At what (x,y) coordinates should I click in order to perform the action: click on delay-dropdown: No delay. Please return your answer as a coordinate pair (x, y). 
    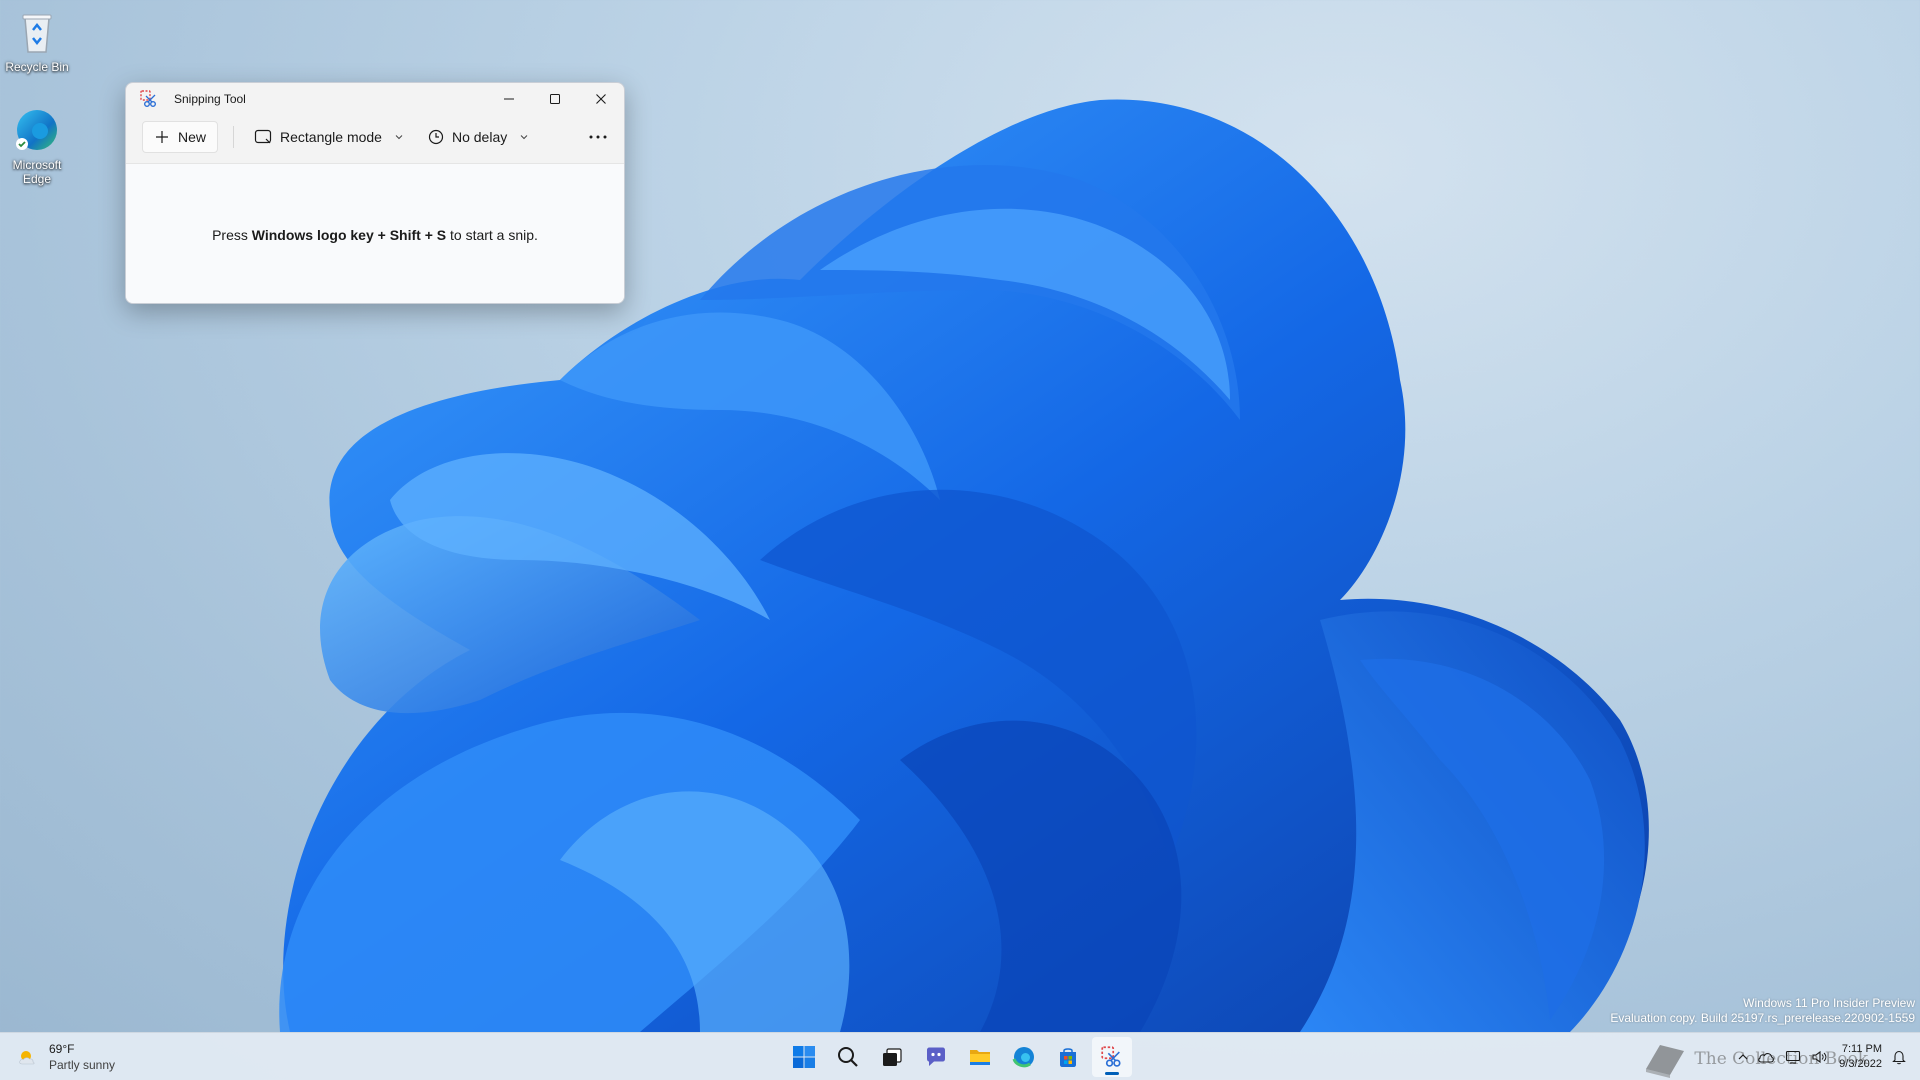
    Looking at the image, I should click on (478, 137).